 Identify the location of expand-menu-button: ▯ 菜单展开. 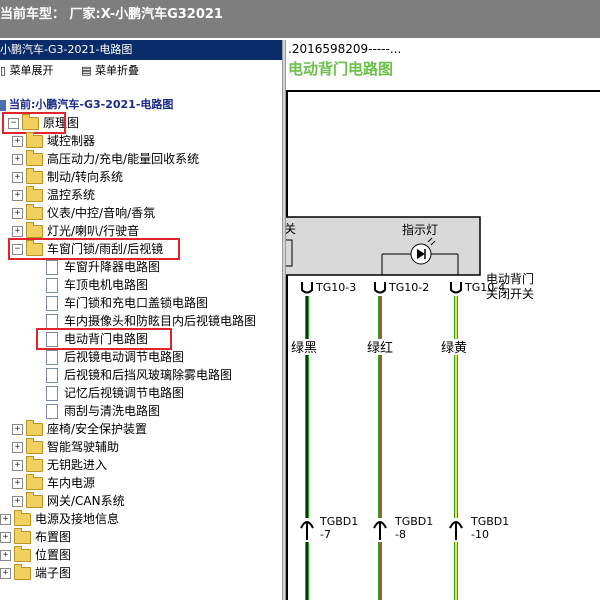
(33, 71).